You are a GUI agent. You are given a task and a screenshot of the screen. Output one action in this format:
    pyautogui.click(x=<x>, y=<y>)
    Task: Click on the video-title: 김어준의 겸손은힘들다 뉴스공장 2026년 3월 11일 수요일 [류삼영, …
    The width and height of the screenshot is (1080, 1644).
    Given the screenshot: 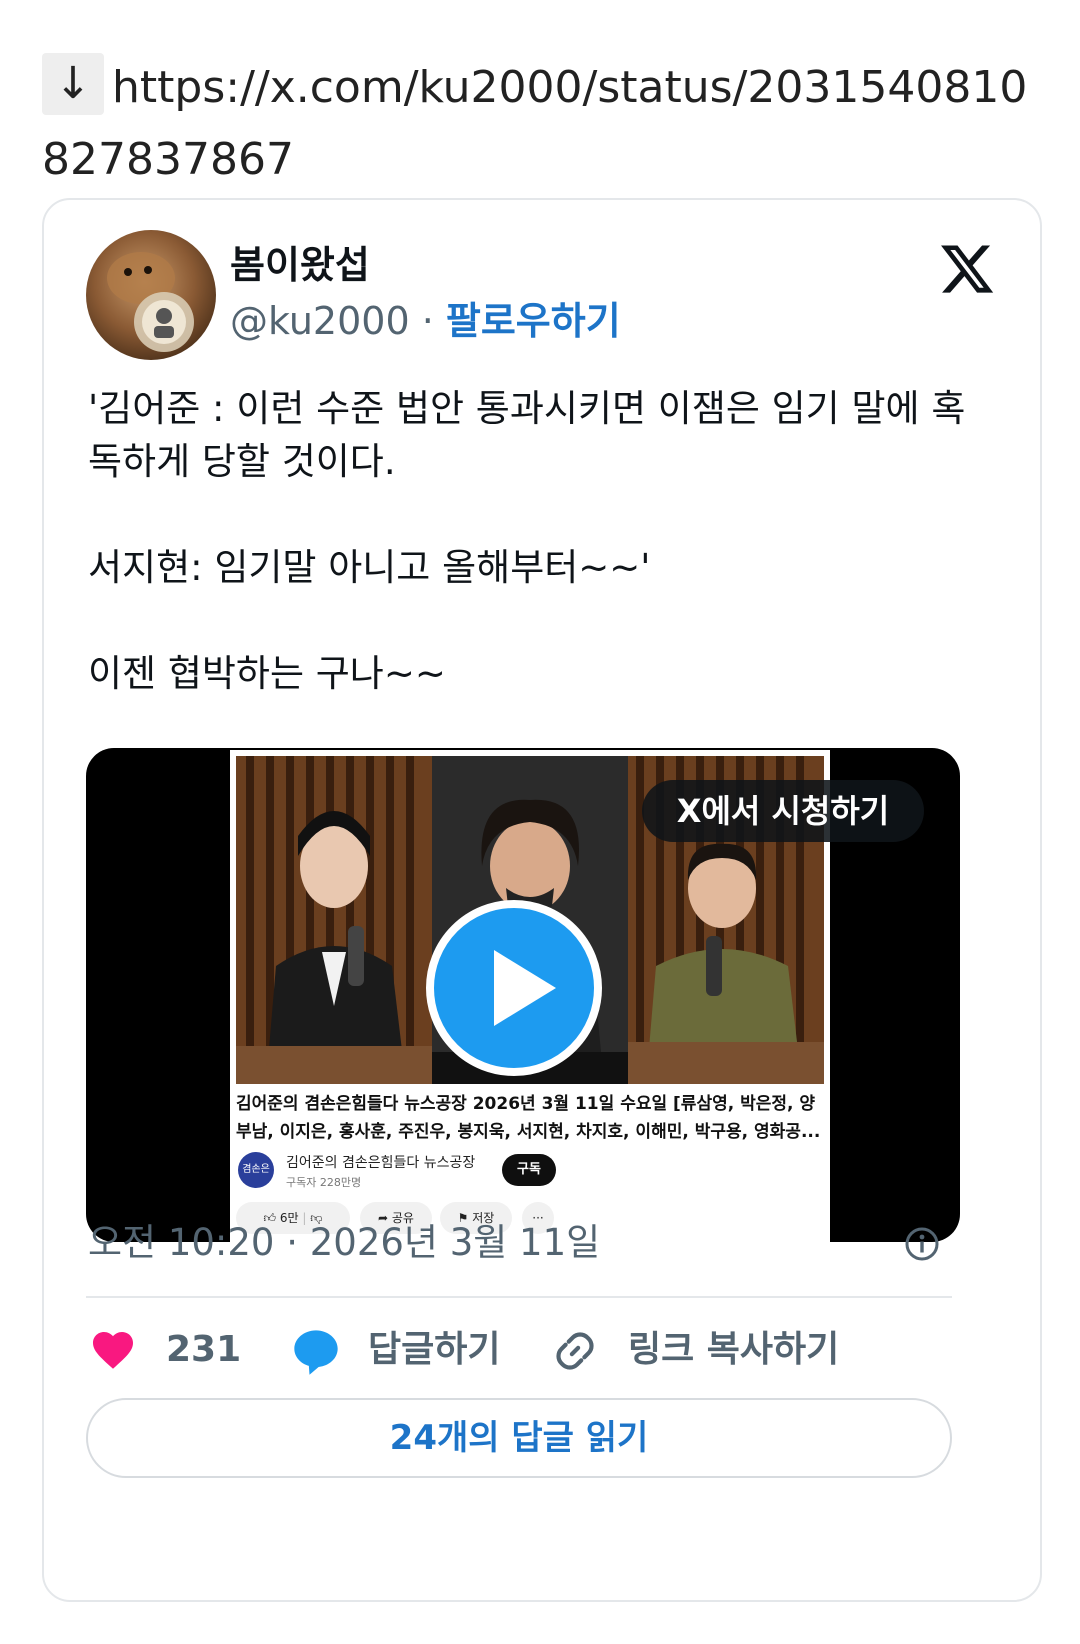 What is the action you would take?
    pyautogui.click(x=530, y=1118)
    